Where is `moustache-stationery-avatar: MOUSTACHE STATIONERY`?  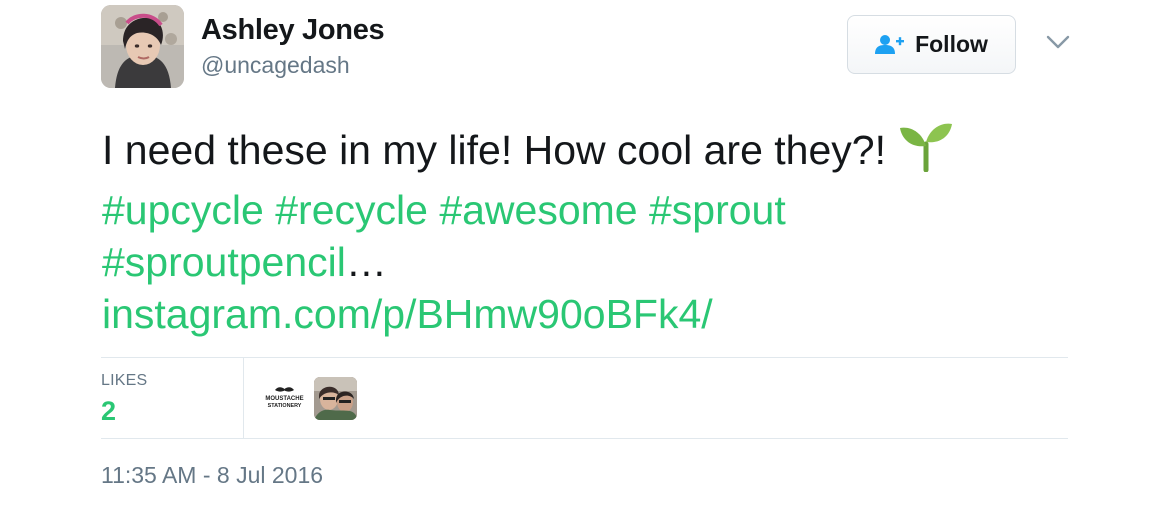 moustache-stationery-avatar: MOUSTACHE STATIONERY is located at coordinates (284, 398).